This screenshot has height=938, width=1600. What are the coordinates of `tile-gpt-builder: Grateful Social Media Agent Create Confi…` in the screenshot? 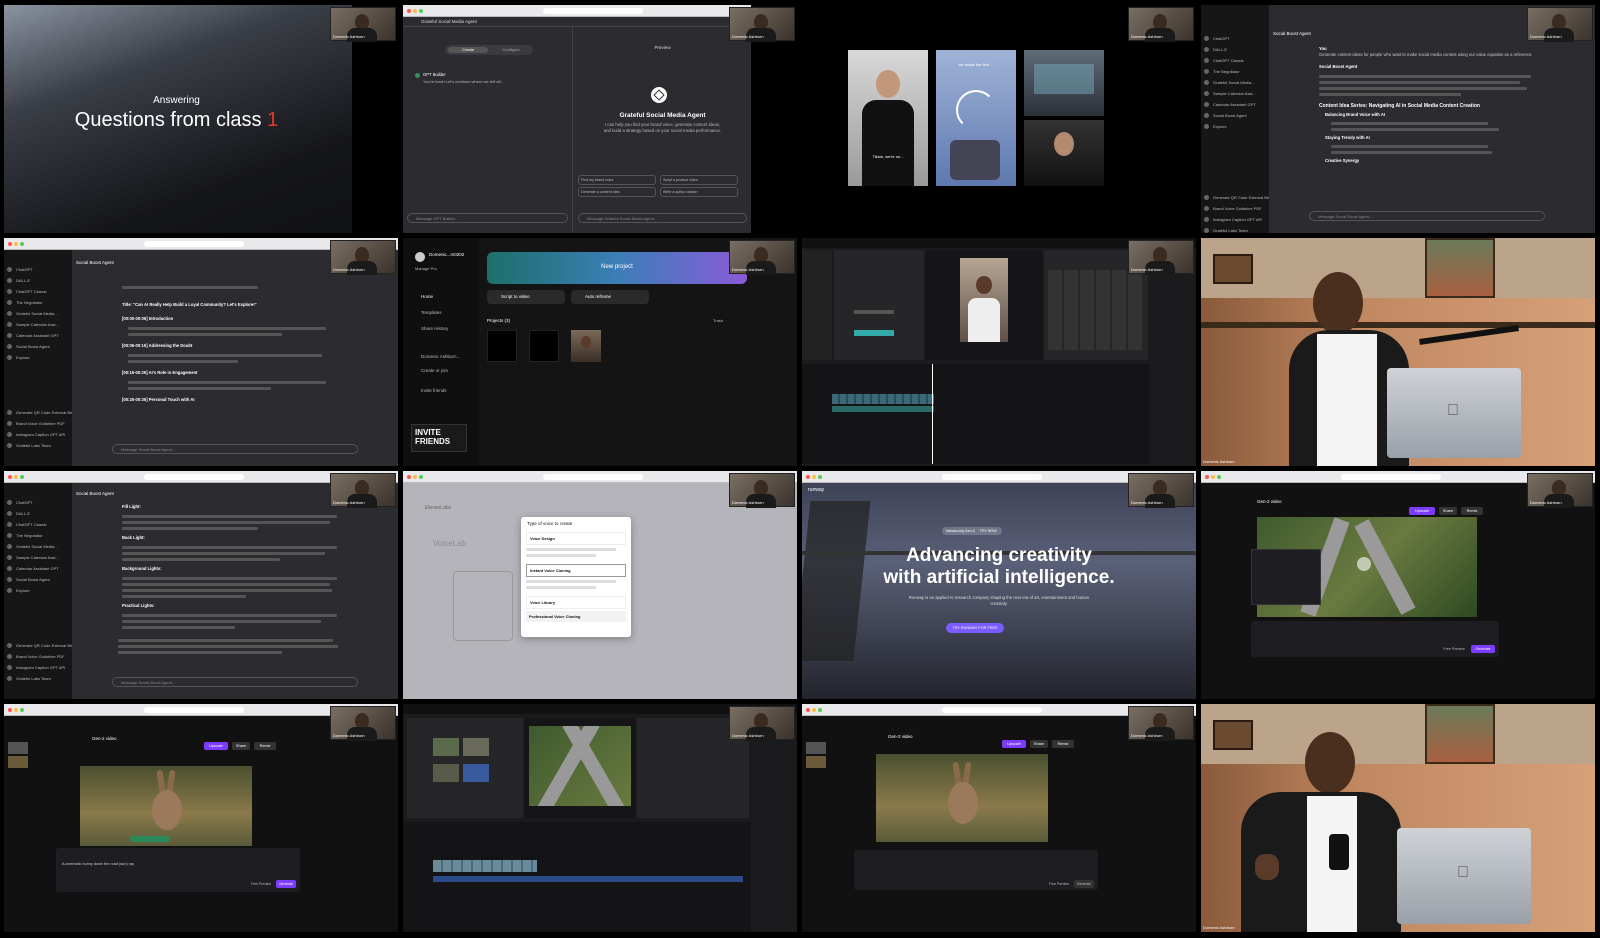 It's located at (600, 119).